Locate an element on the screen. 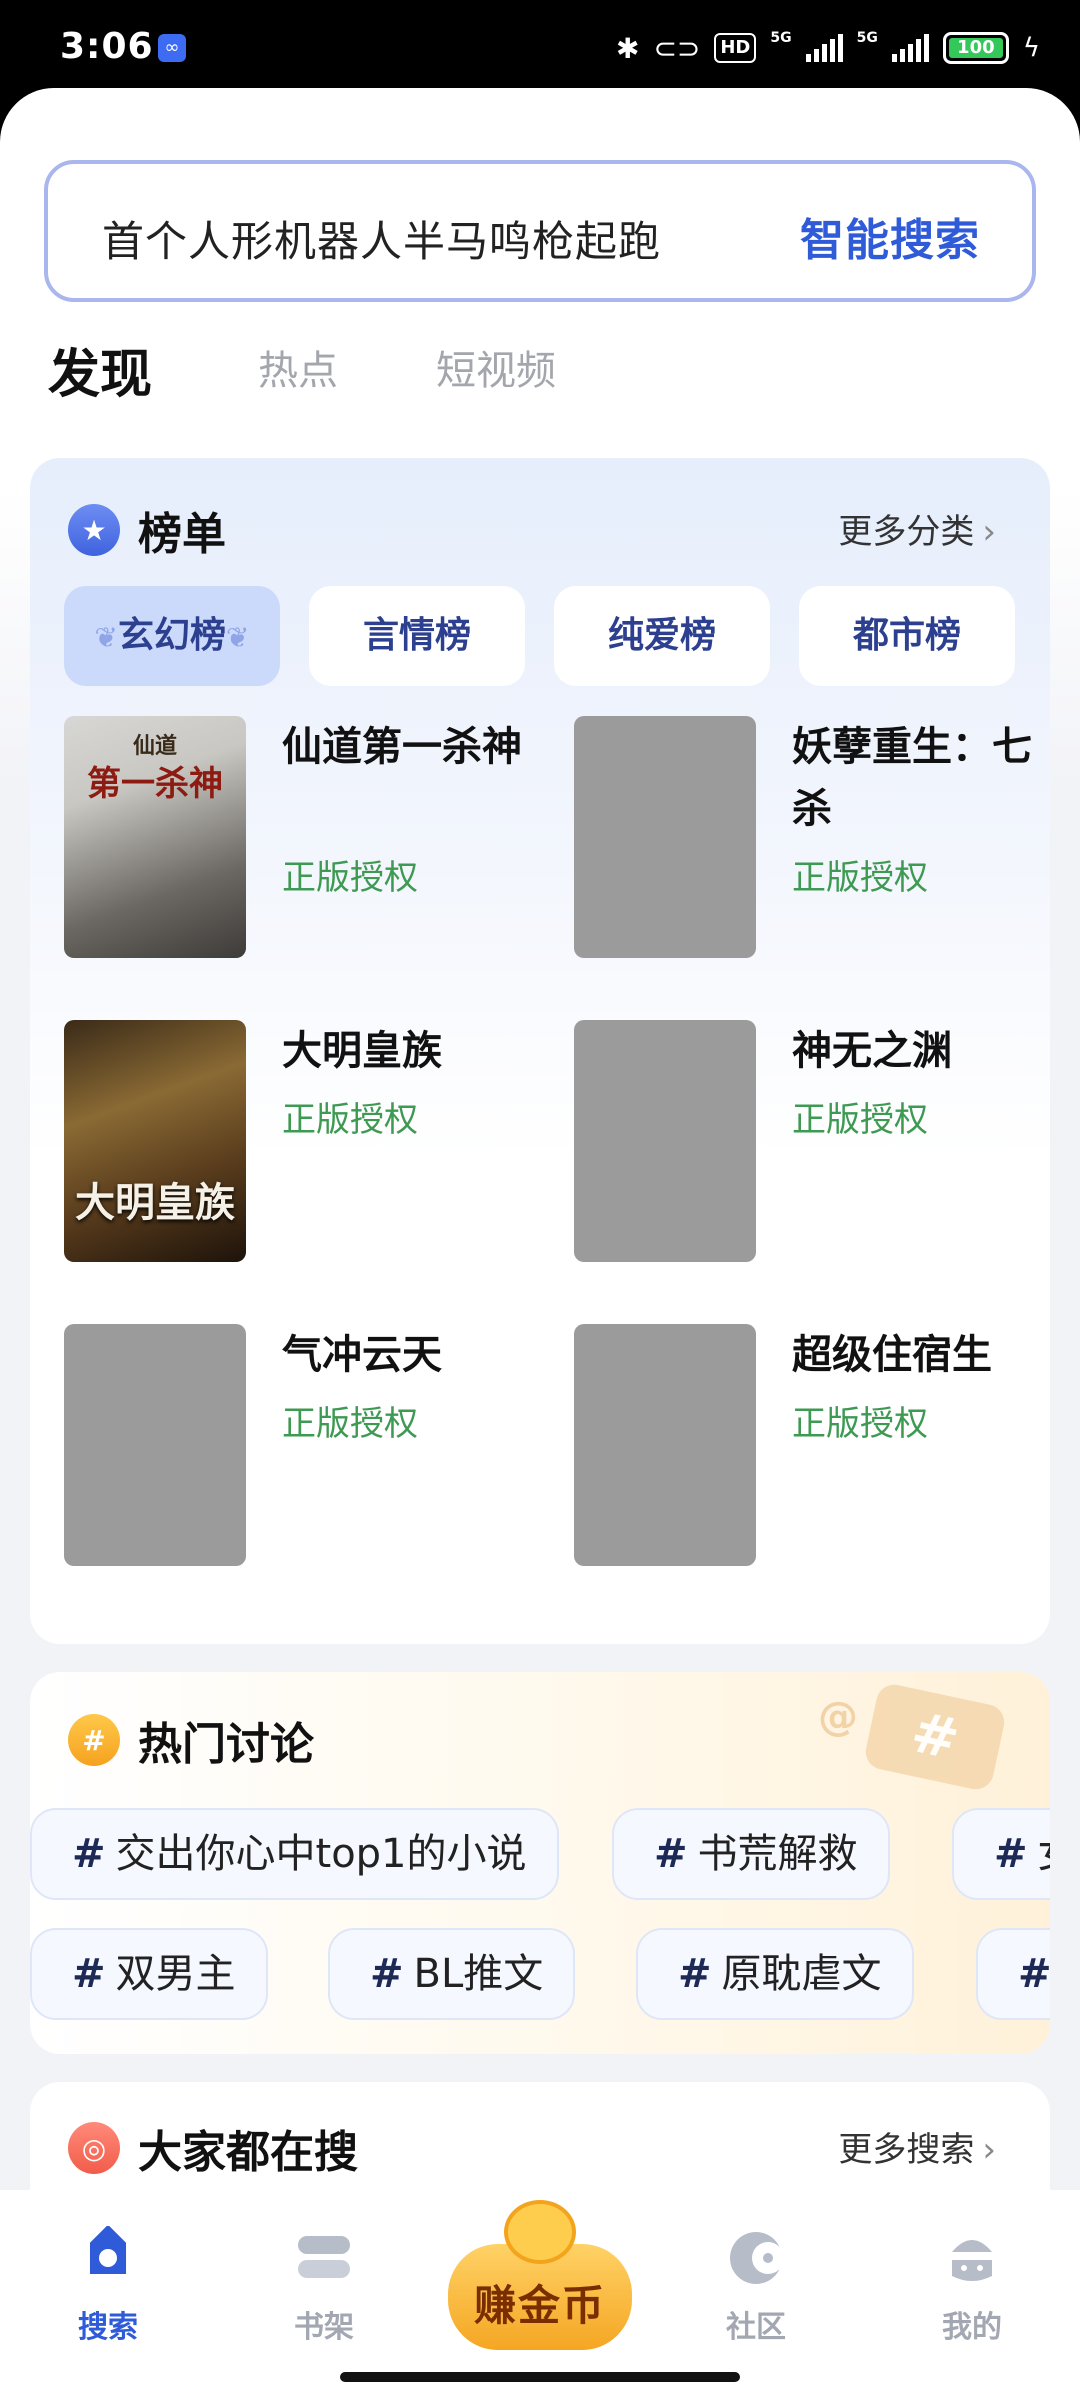  chip-label: 纯爱榜 is located at coordinates (661, 635).